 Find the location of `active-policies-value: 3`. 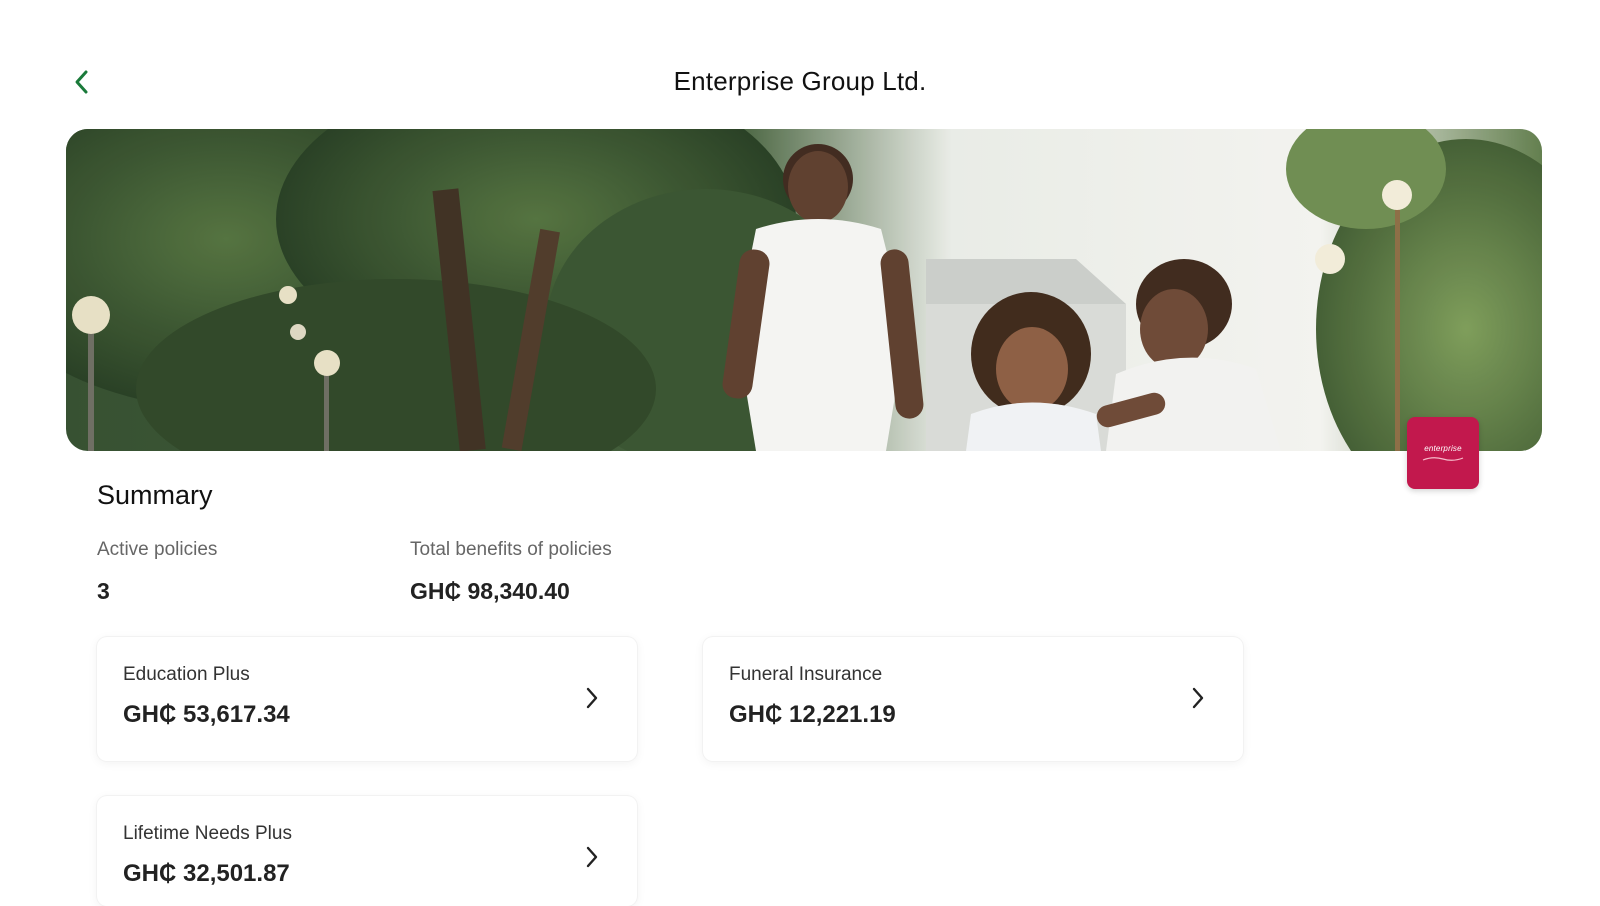

active-policies-value: 3 is located at coordinates (103, 591).